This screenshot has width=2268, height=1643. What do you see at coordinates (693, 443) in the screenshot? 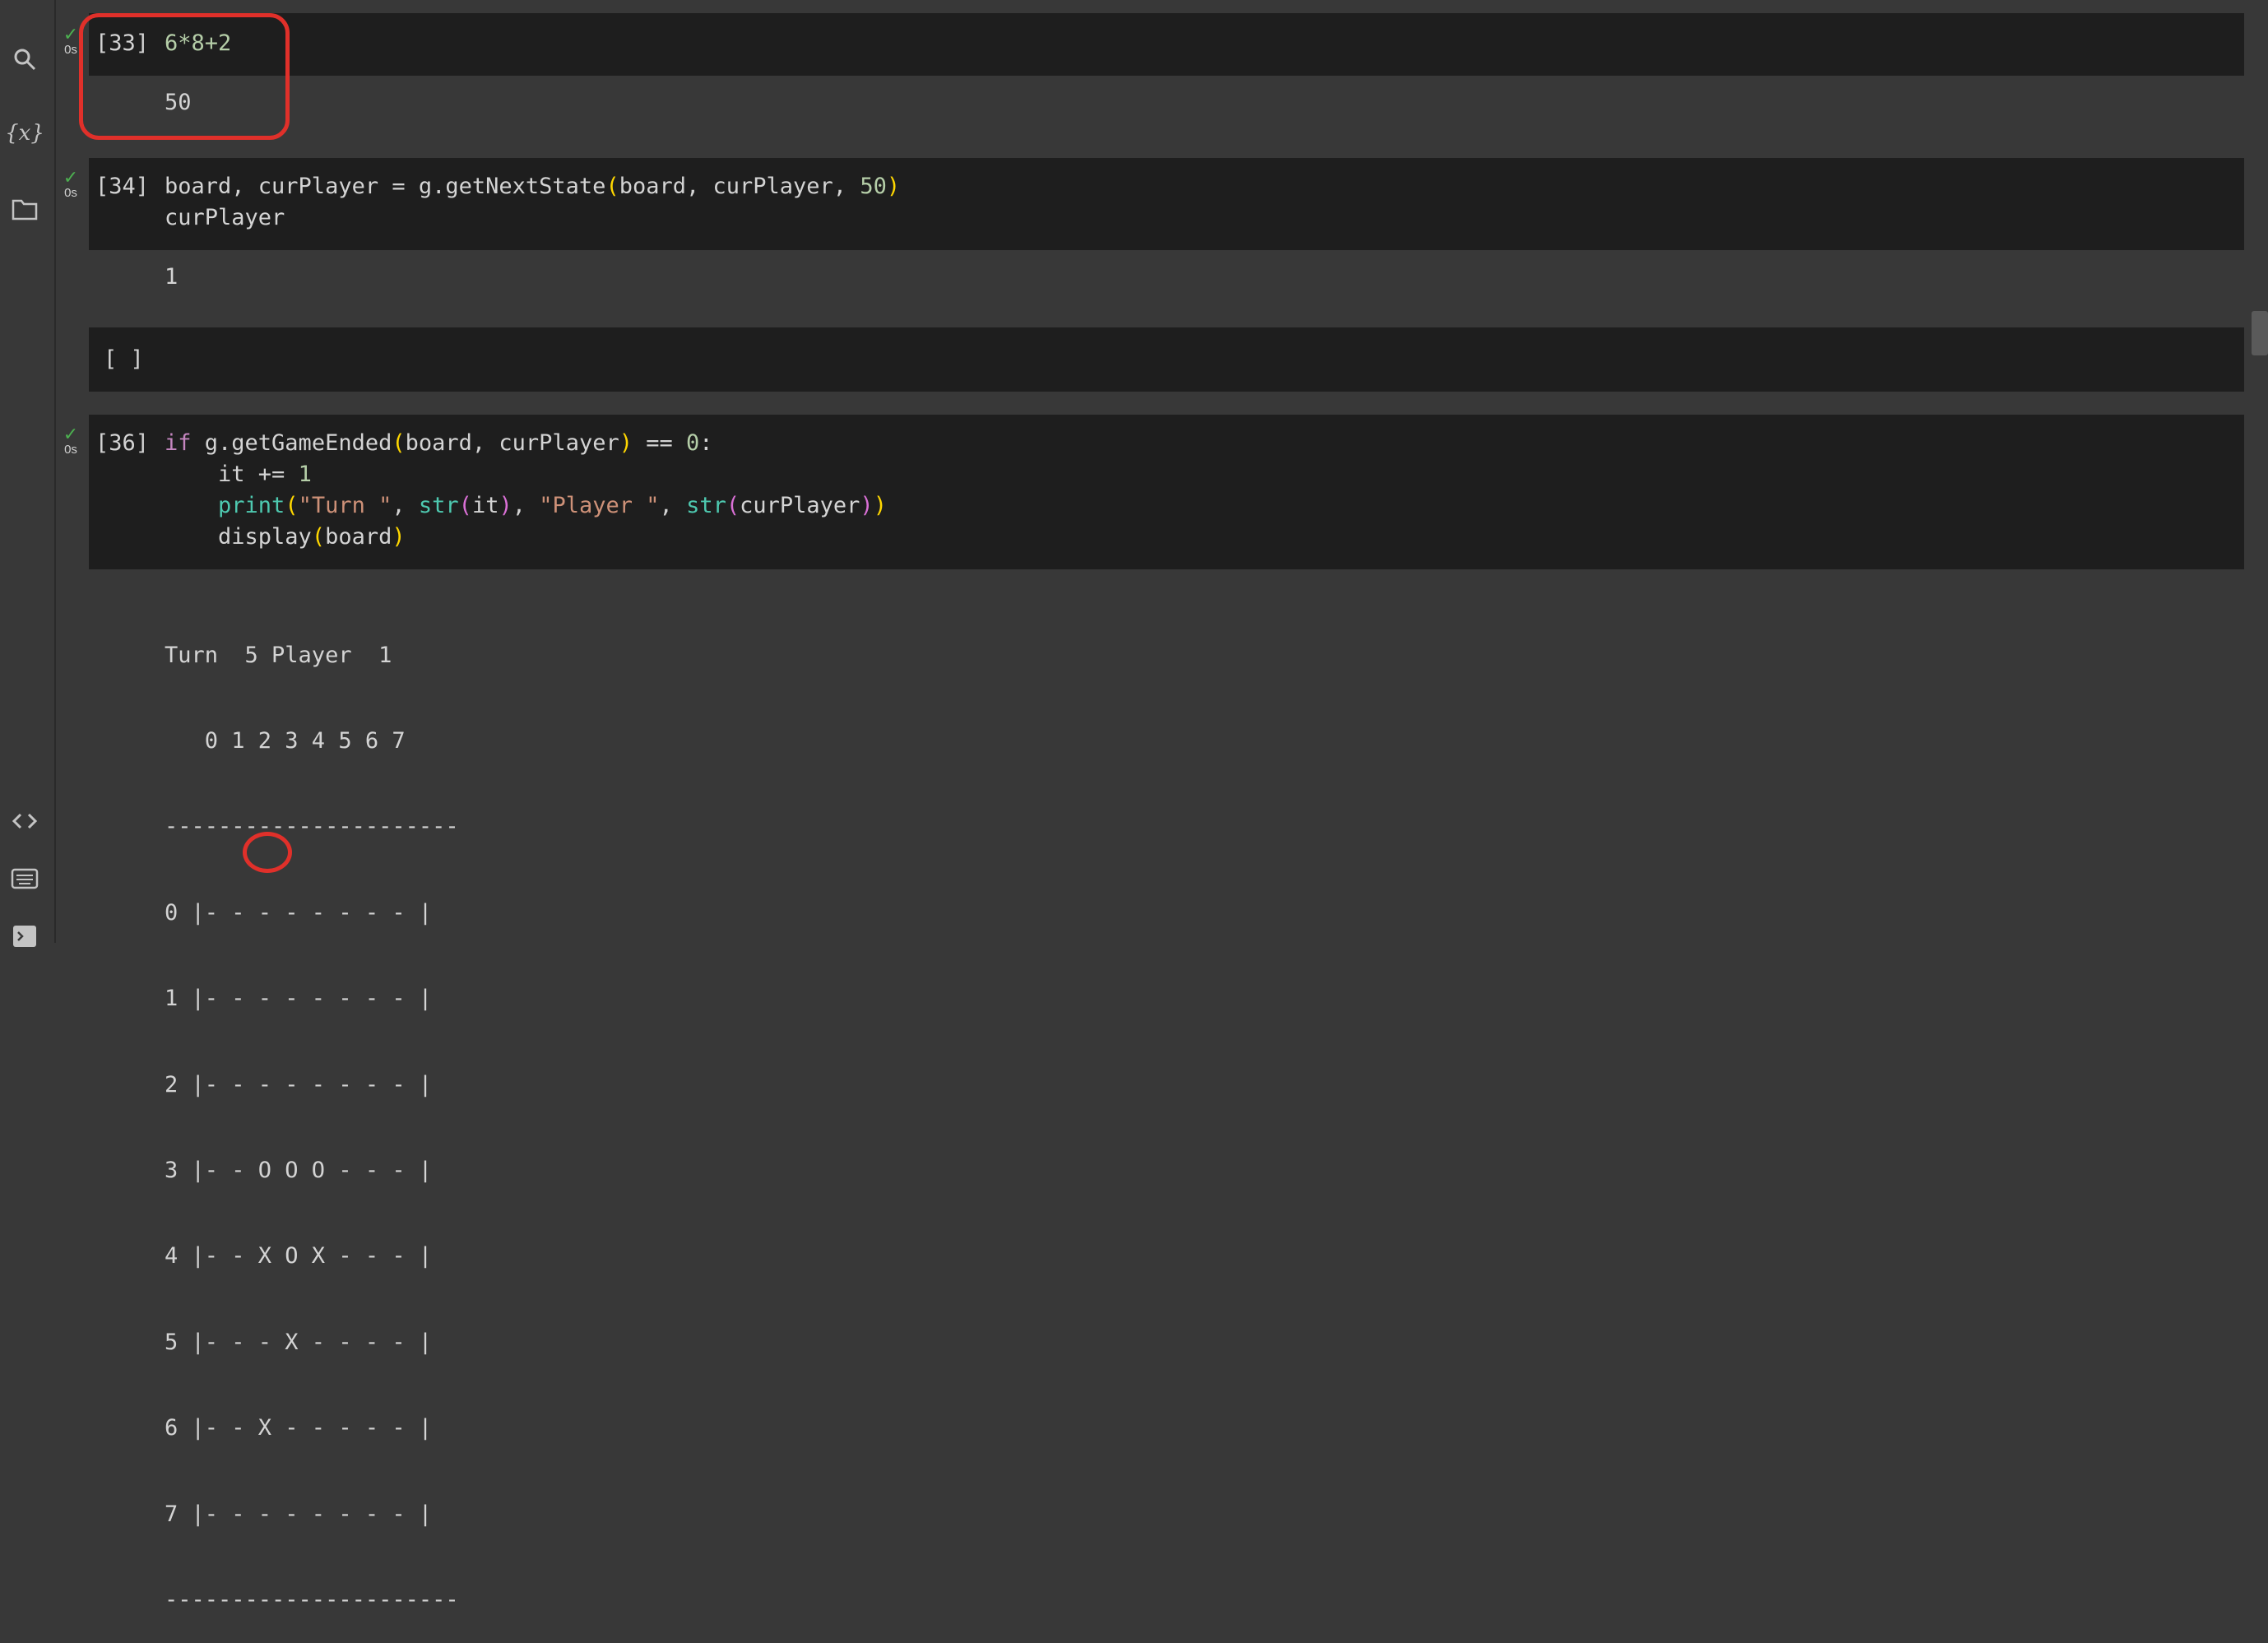
I see `code-token: 0` at bounding box center [693, 443].